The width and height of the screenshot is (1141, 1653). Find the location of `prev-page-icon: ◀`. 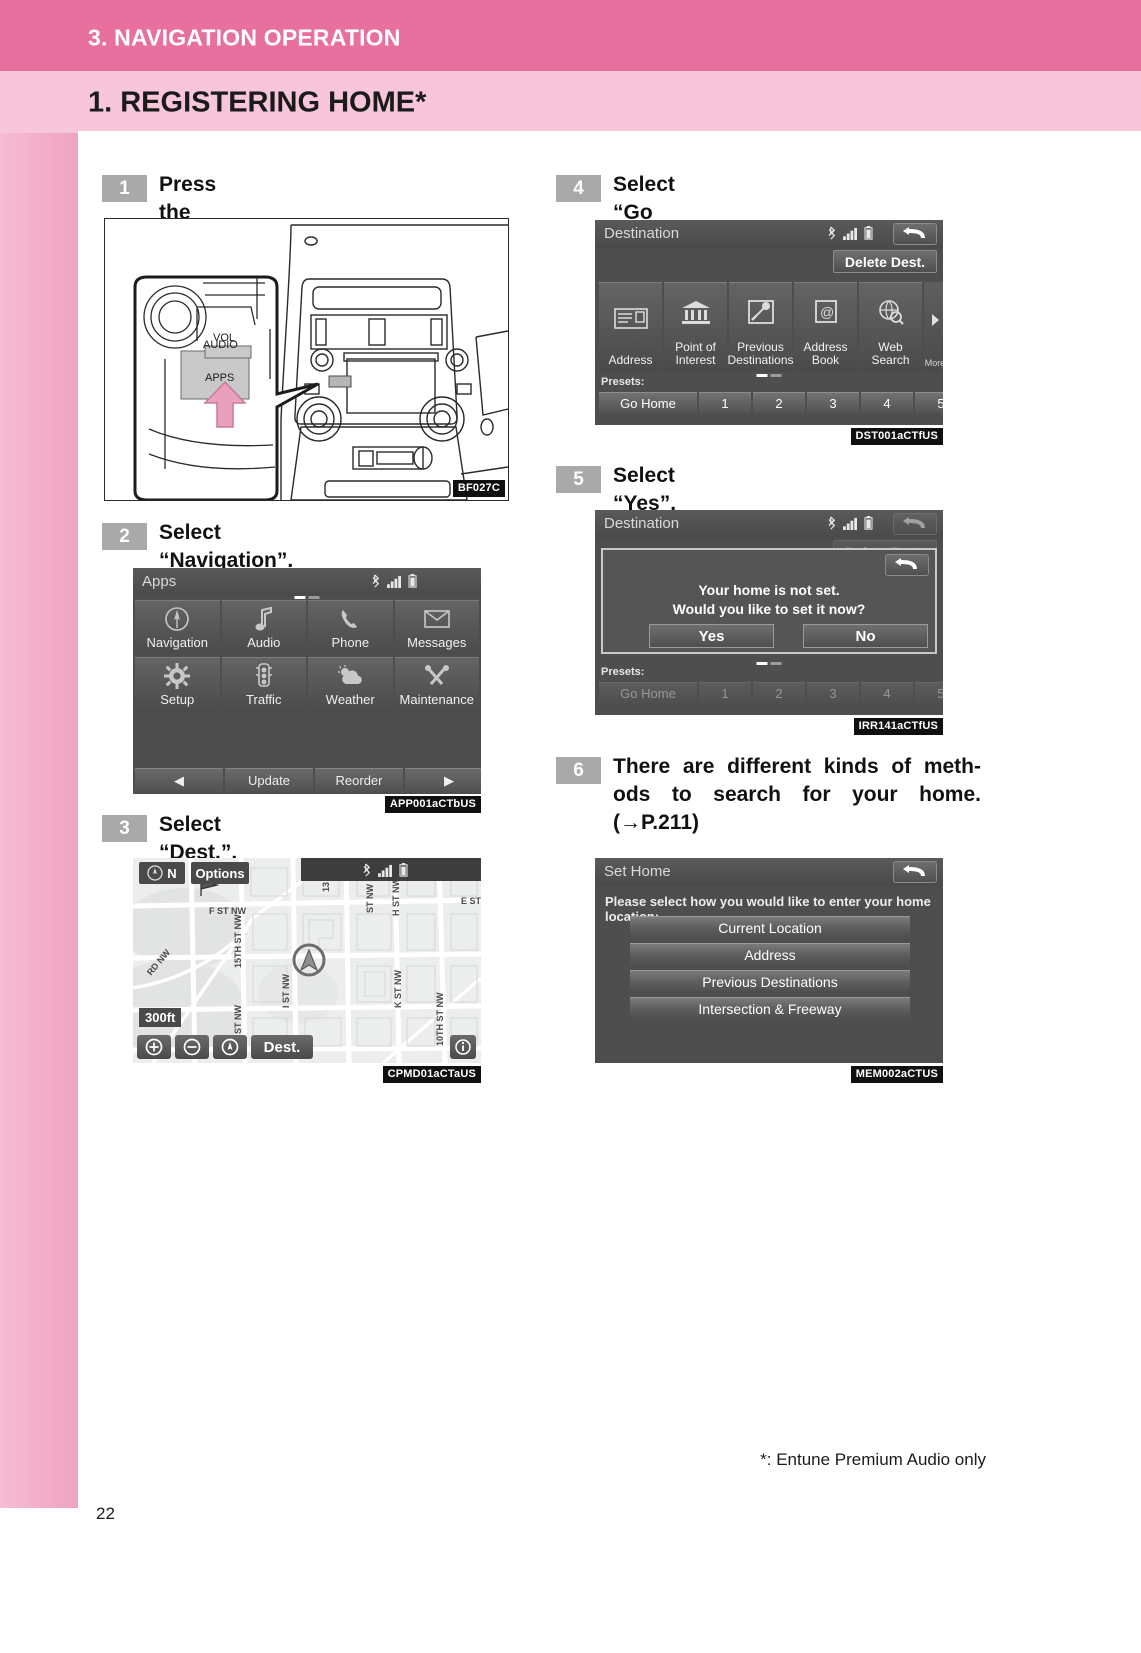

prev-page-icon: ◀ is located at coordinates (179, 780).